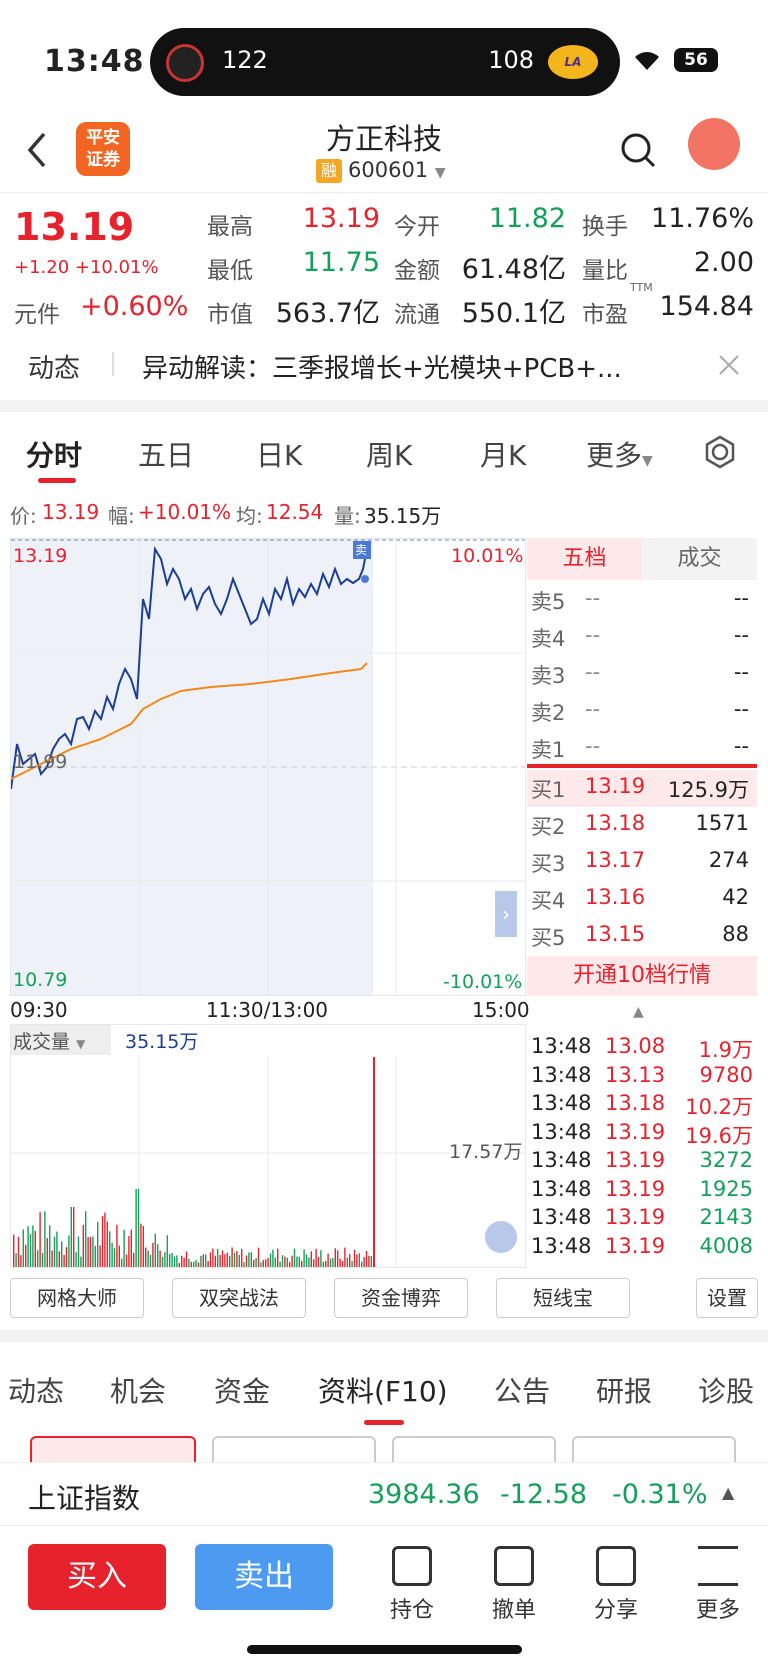 The width and height of the screenshot is (768, 1670). Describe the element at coordinates (642, 748) in the screenshot. I see `ask-row: 卖1 -- --` at that location.